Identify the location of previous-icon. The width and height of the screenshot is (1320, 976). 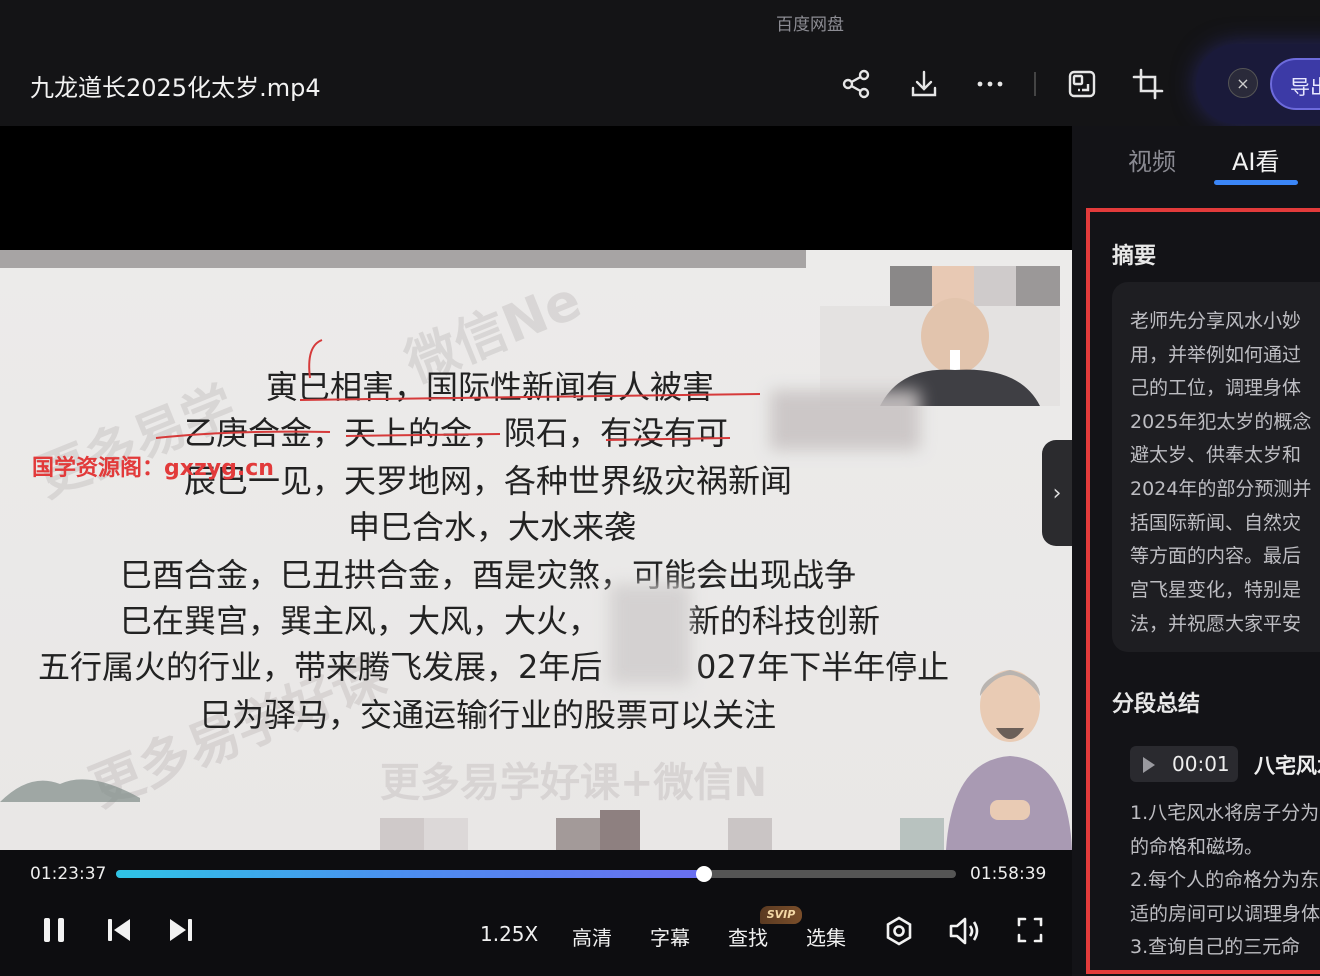
(120, 930).